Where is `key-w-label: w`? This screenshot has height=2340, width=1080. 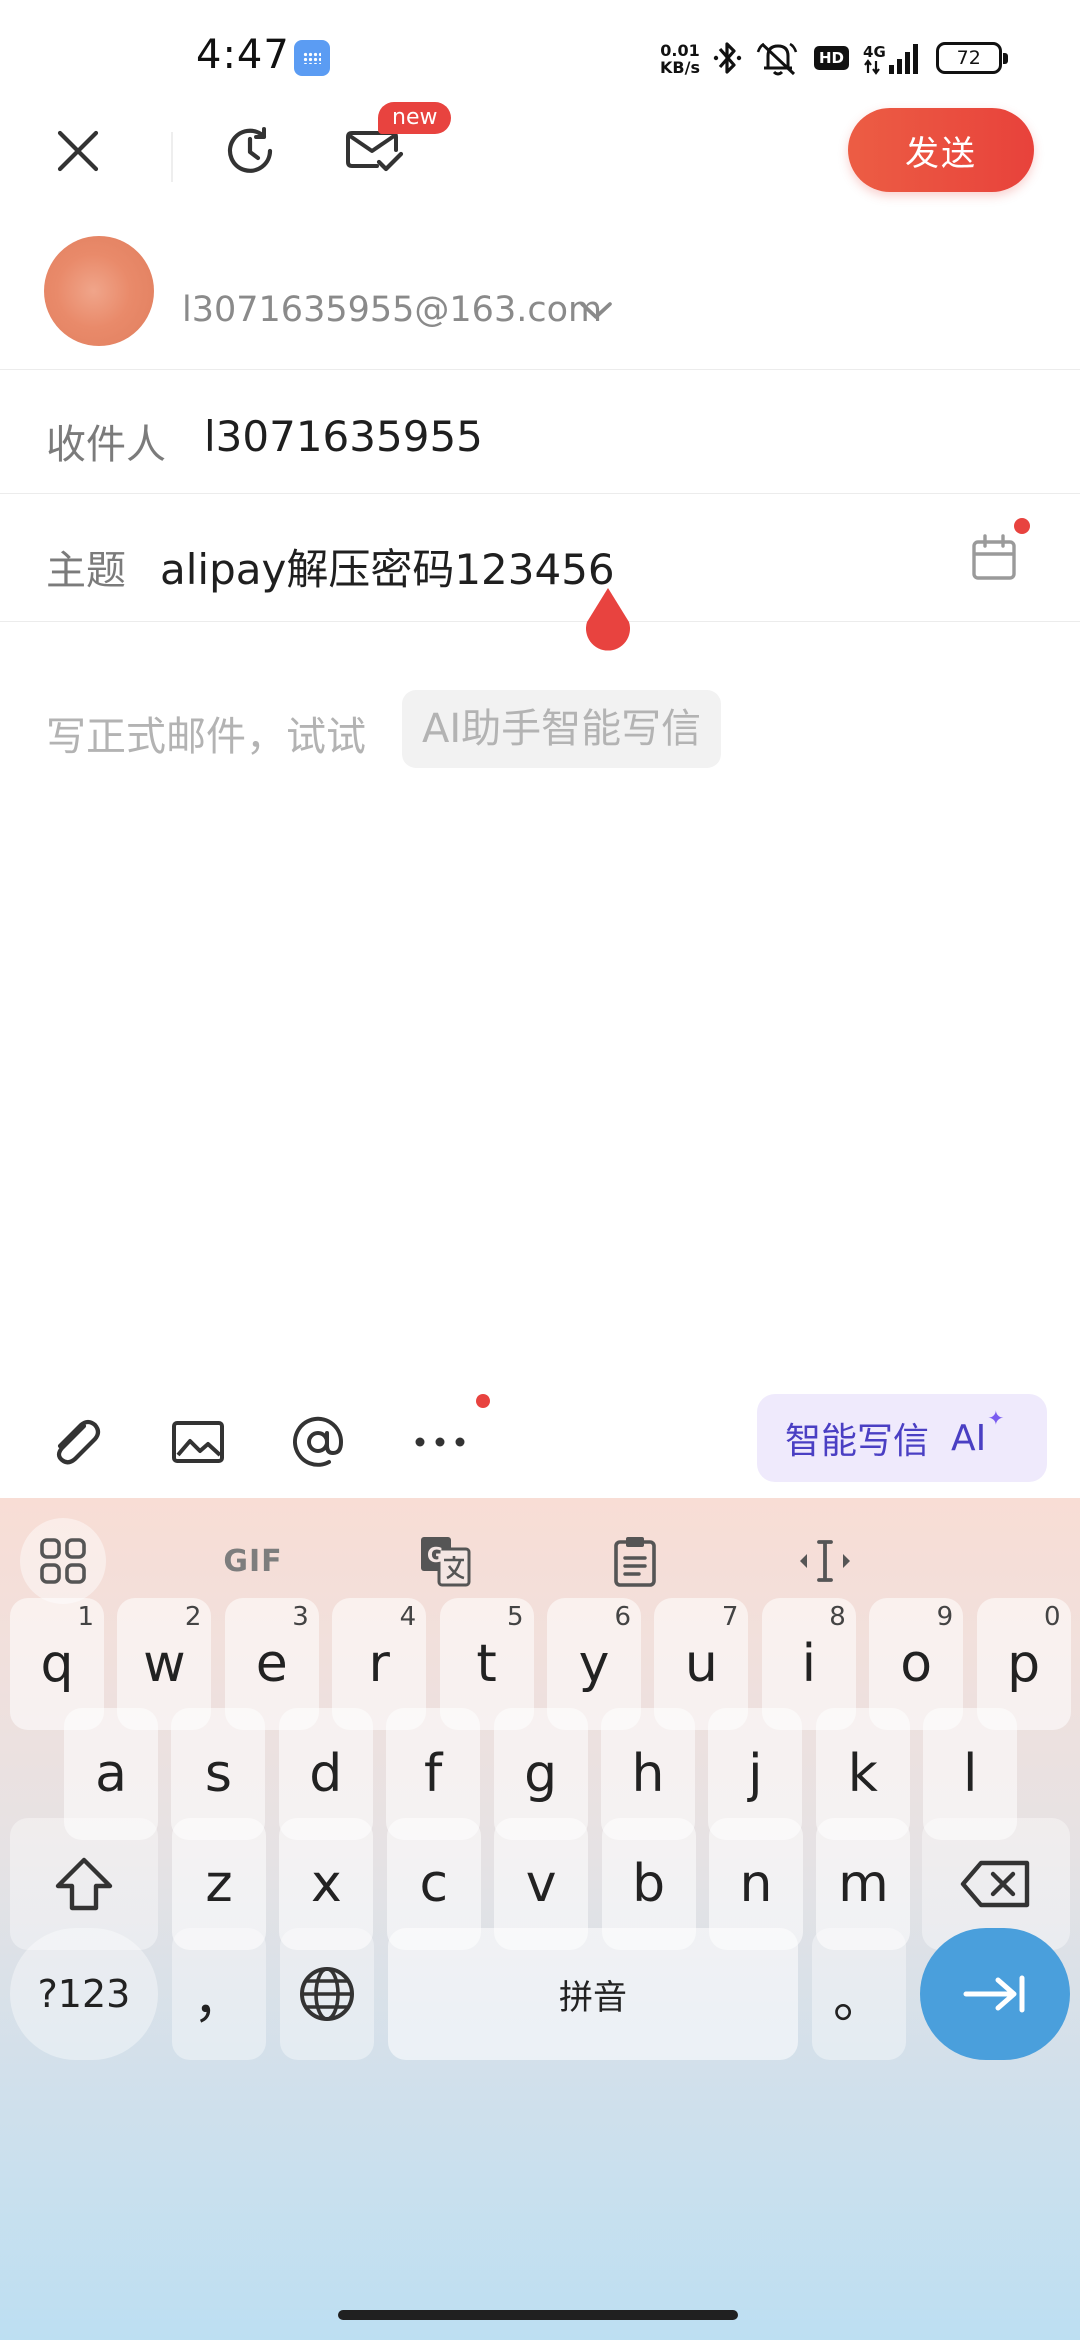
key-w-label: w is located at coordinates (164, 1664).